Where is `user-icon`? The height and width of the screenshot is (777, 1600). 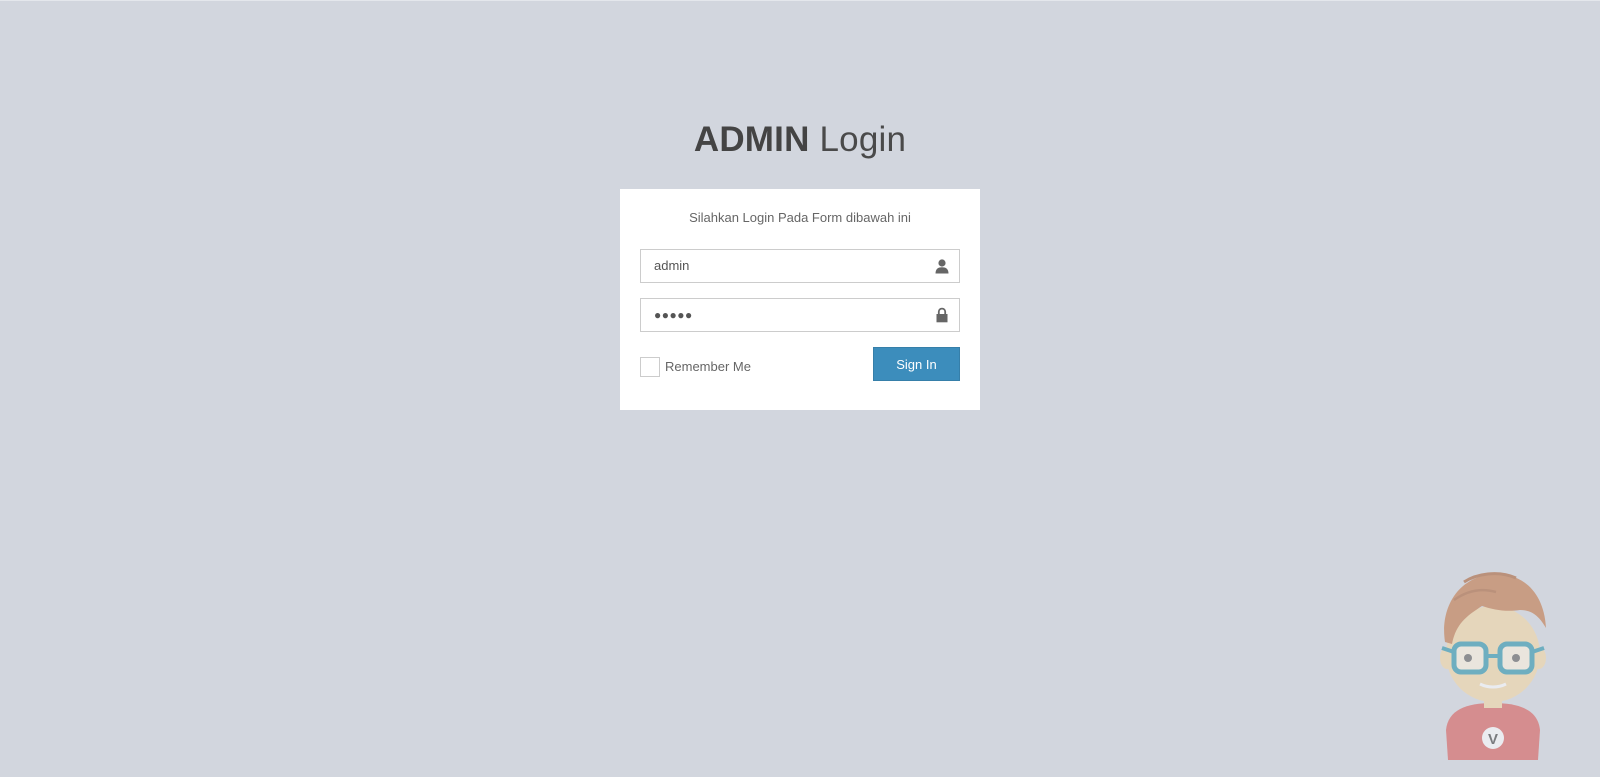 user-icon is located at coordinates (942, 266).